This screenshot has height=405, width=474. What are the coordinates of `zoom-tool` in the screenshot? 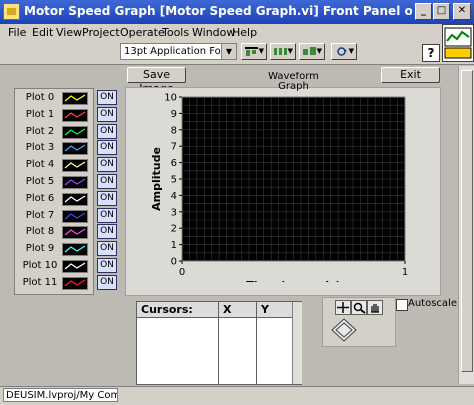 It's located at (359, 307).